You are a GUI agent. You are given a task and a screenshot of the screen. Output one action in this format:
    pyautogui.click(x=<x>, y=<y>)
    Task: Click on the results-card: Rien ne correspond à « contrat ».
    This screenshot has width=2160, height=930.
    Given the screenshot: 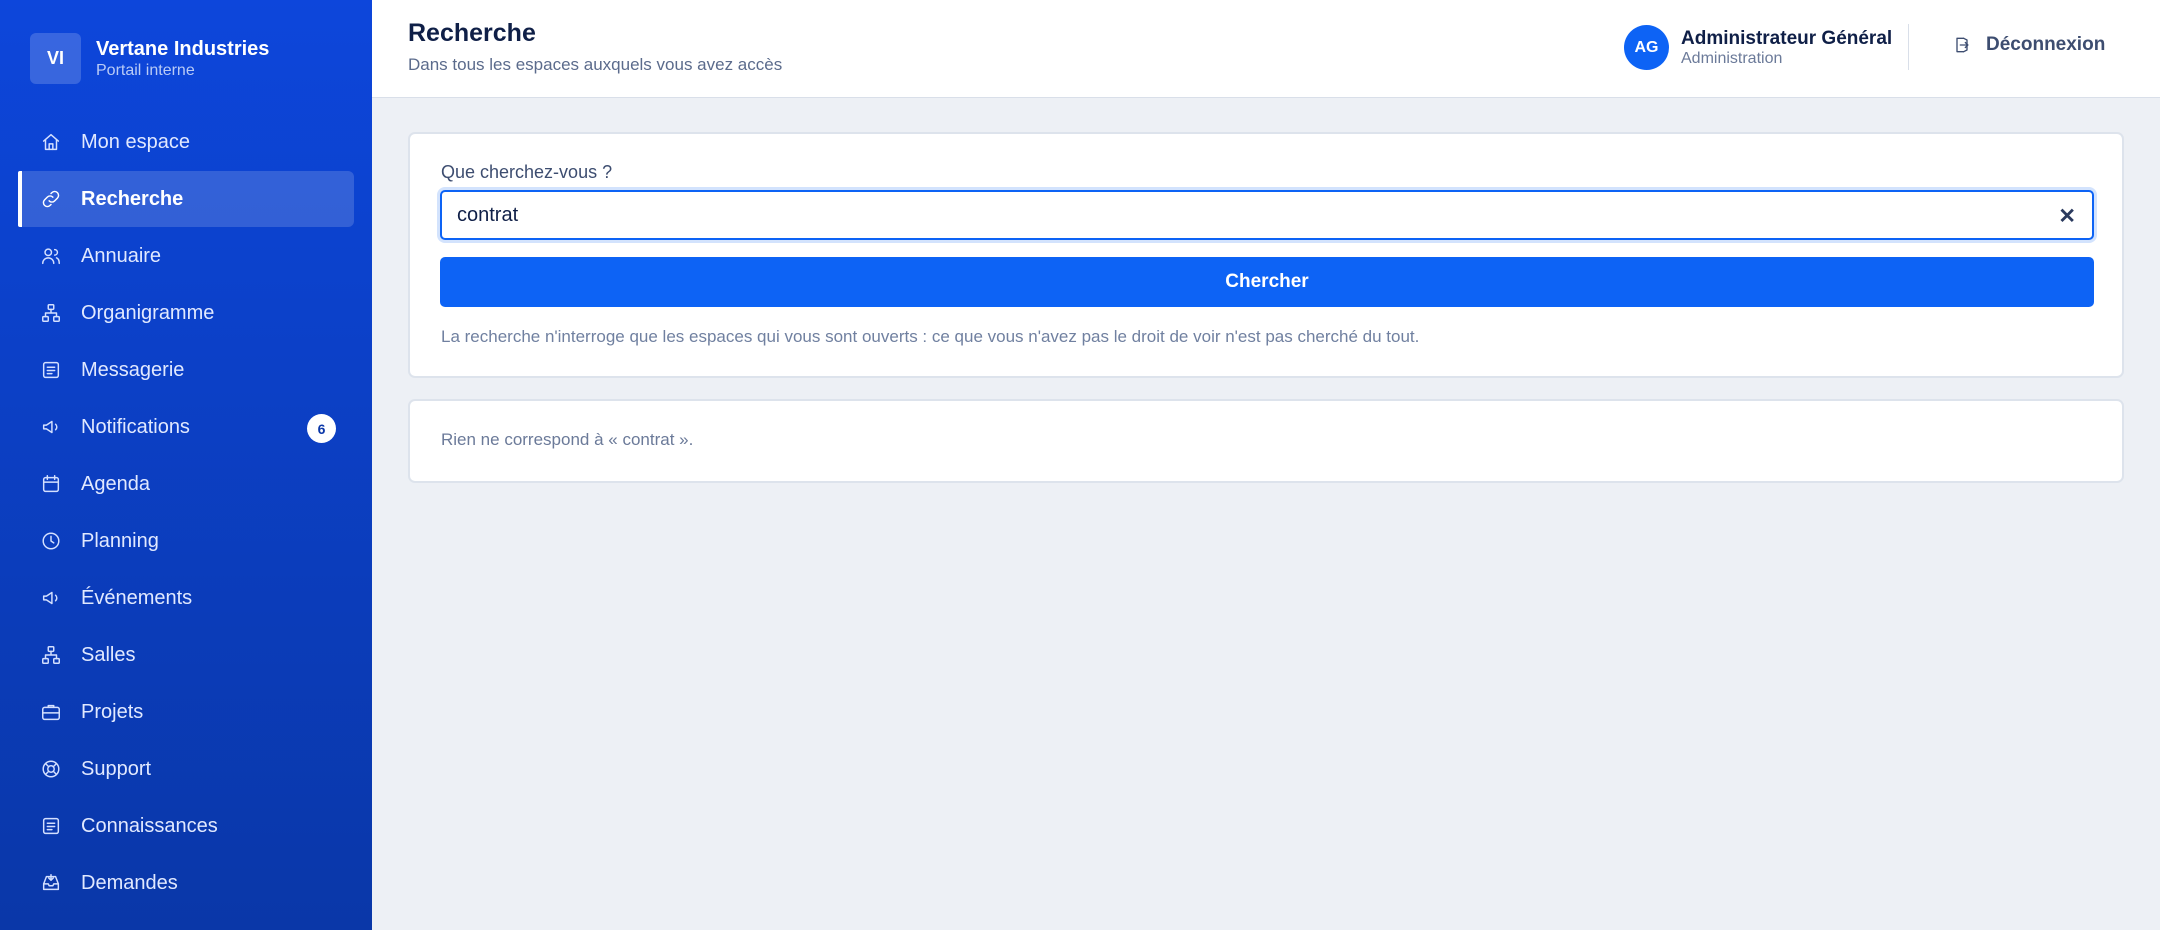 What is the action you would take?
    pyautogui.click(x=1266, y=441)
    